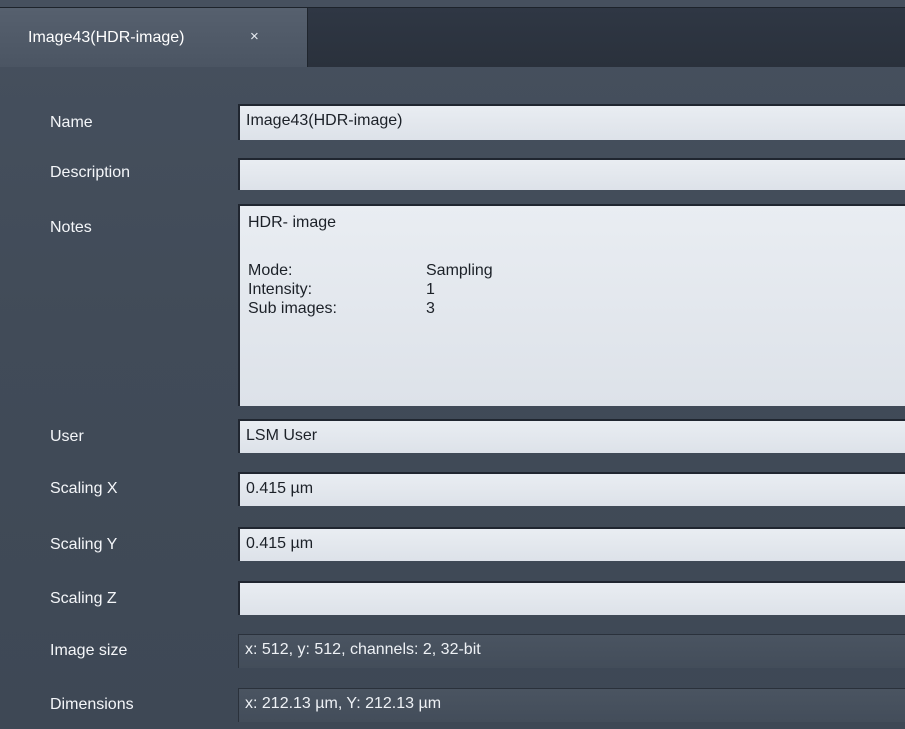  Describe the element at coordinates (90, 172) in the screenshot. I see `description-label: Description` at that location.